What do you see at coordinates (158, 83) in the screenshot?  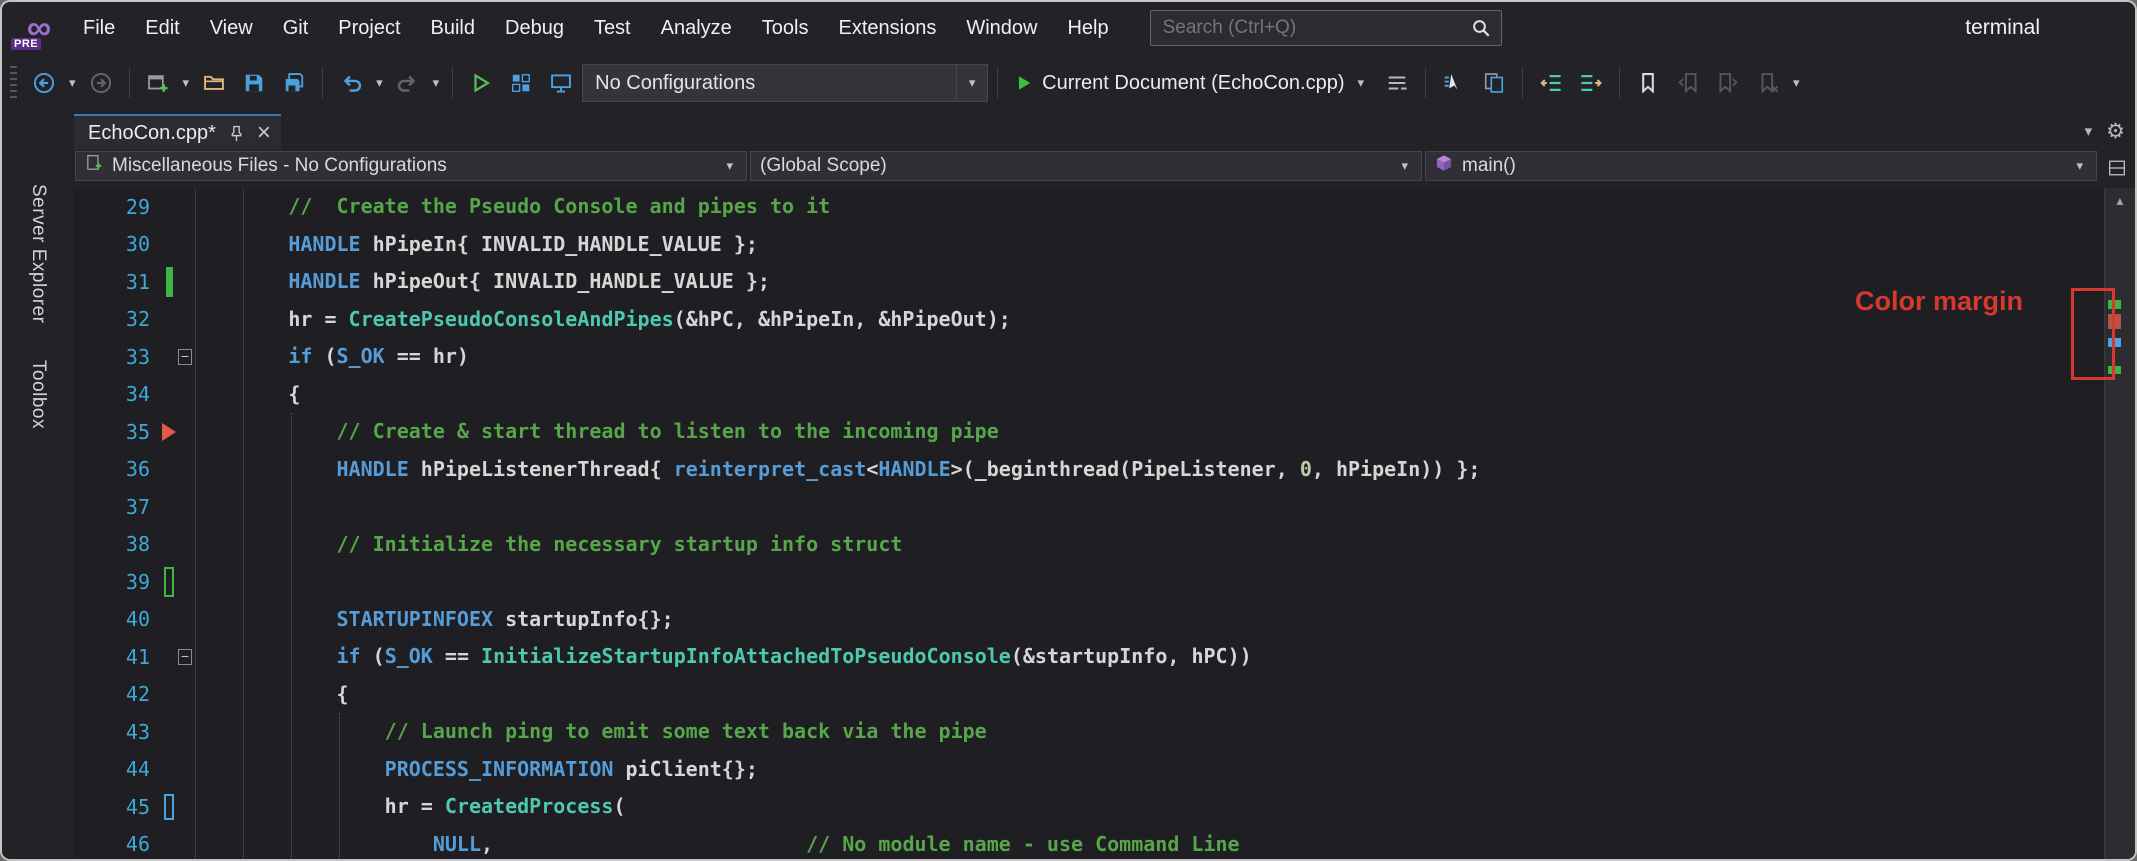 I see `new-project-button` at bounding box center [158, 83].